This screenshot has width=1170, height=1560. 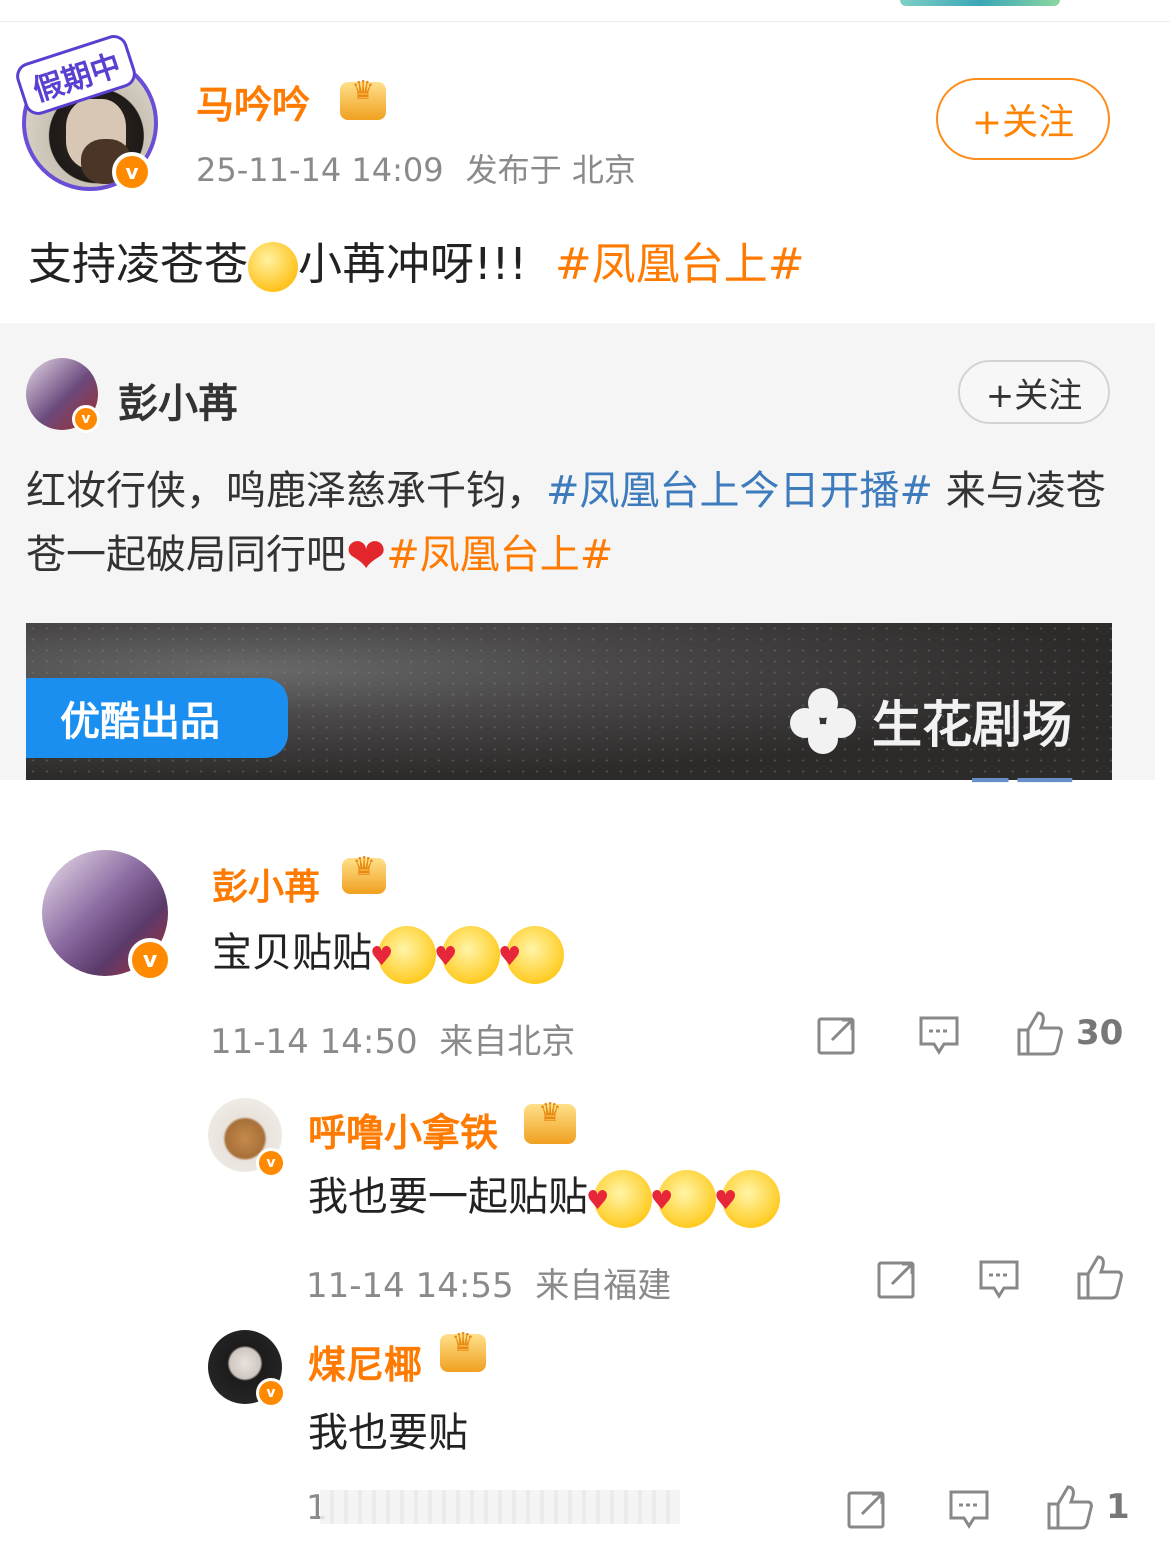 What do you see at coordinates (1118, 1507) in the screenshot?
I see `like-count: 1` at bounding box center [1118, 1507].